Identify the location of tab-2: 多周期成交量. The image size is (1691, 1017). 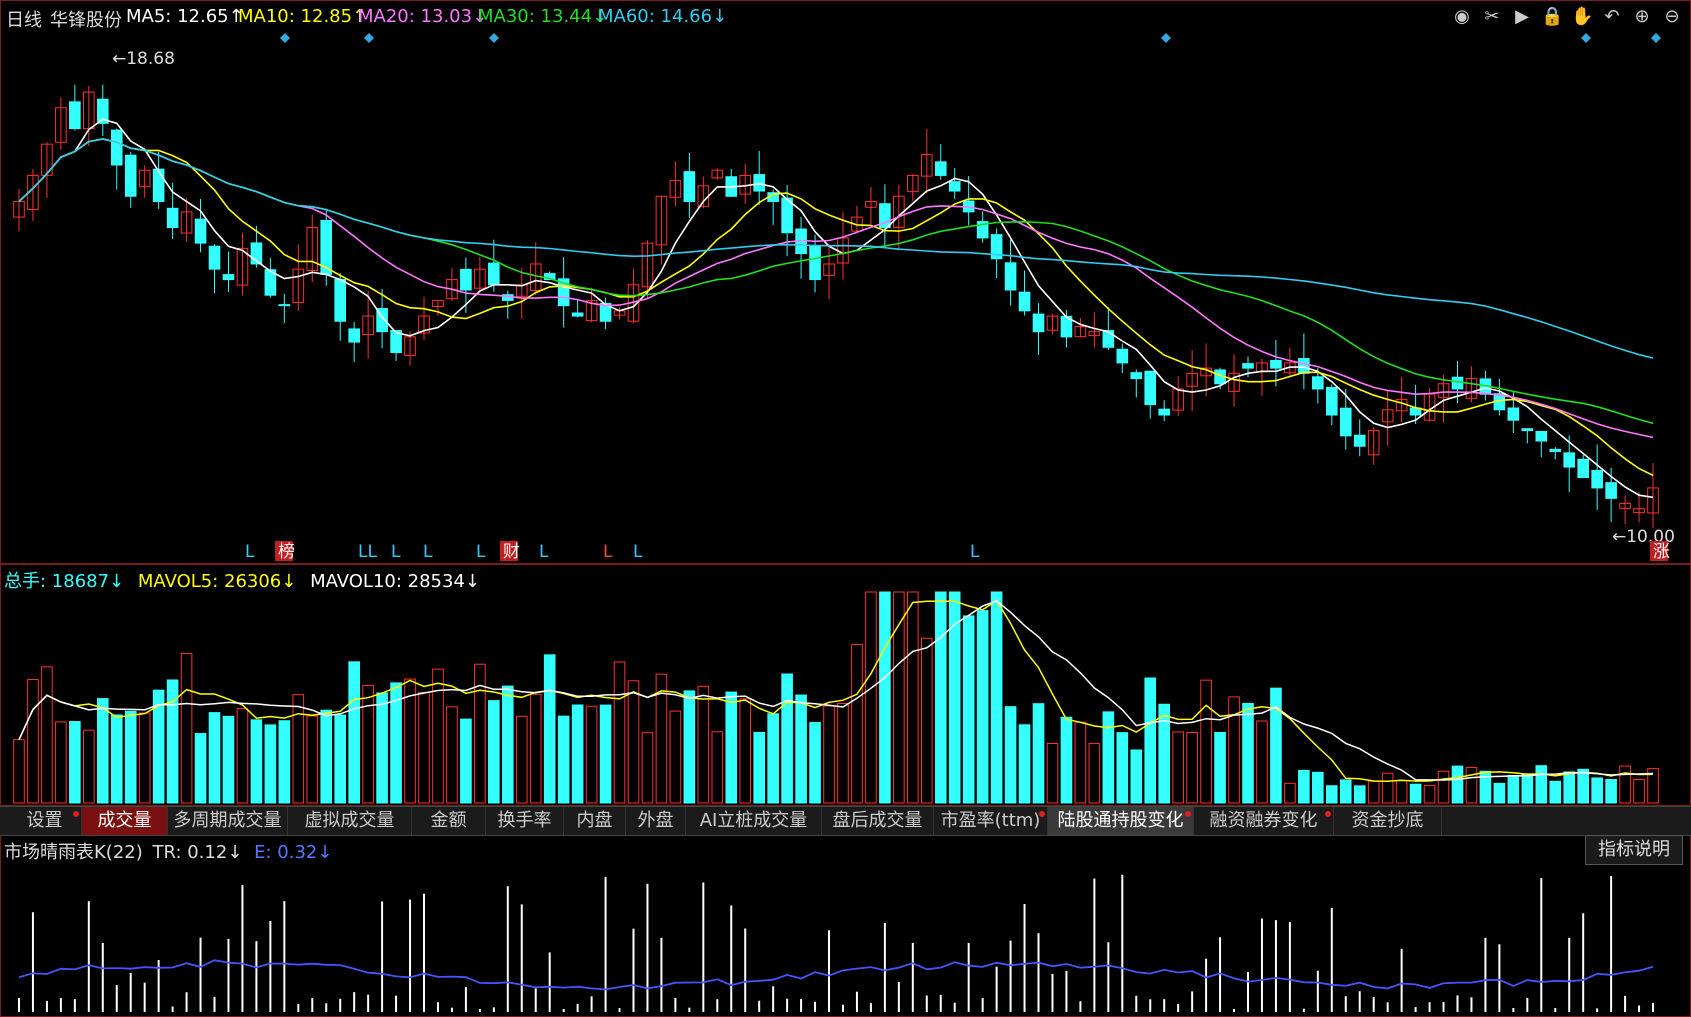
(228, 821).